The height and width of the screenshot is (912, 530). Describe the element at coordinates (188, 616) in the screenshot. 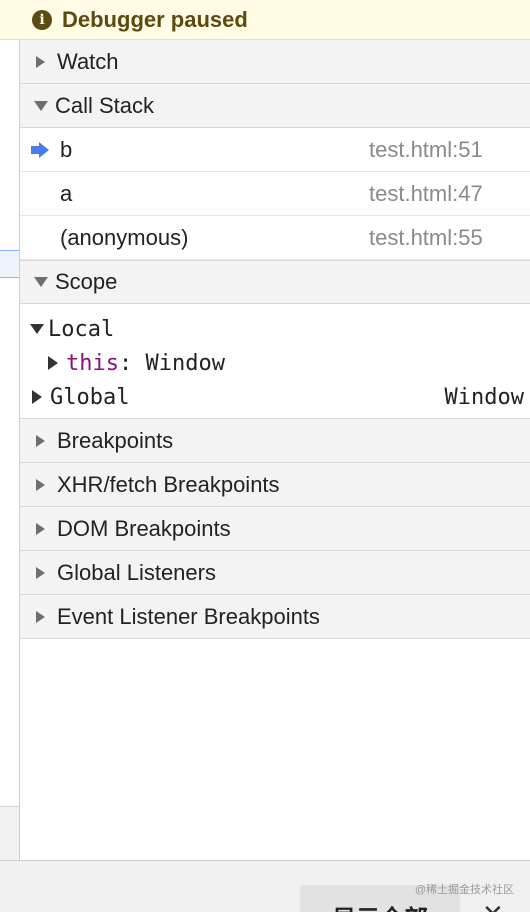

I see `section-event-listener-breakpoints-label: Event Listener Breakpoints` at that location.